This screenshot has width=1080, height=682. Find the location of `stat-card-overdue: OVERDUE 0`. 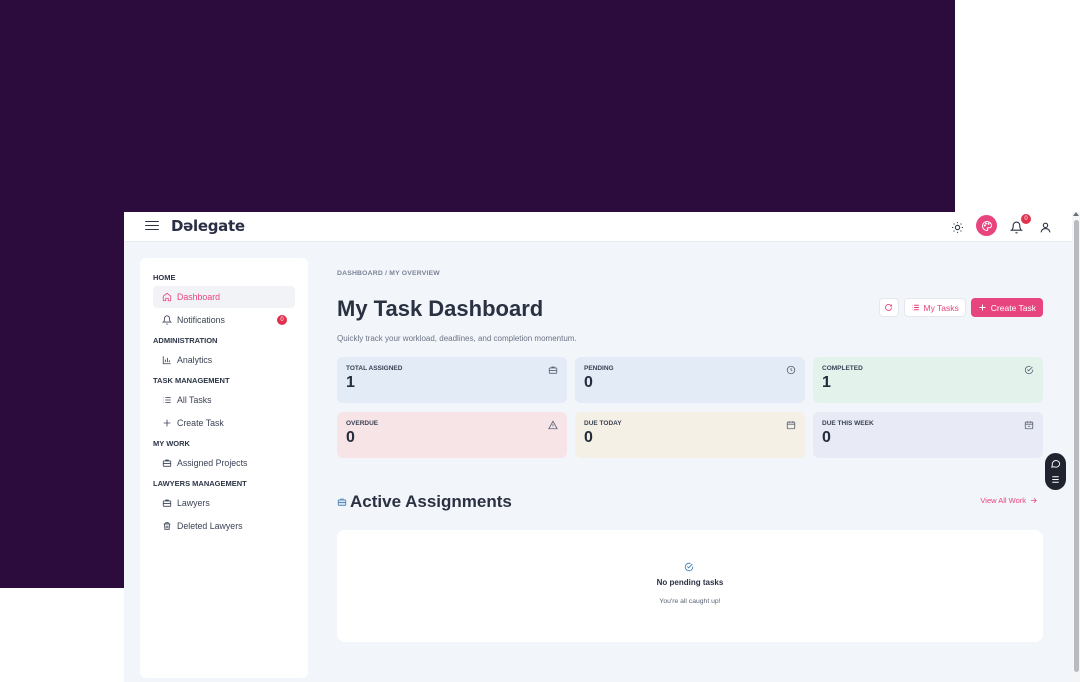

stat-card-overdue: OVERDUE 0 is located at coordinates (452, 435).